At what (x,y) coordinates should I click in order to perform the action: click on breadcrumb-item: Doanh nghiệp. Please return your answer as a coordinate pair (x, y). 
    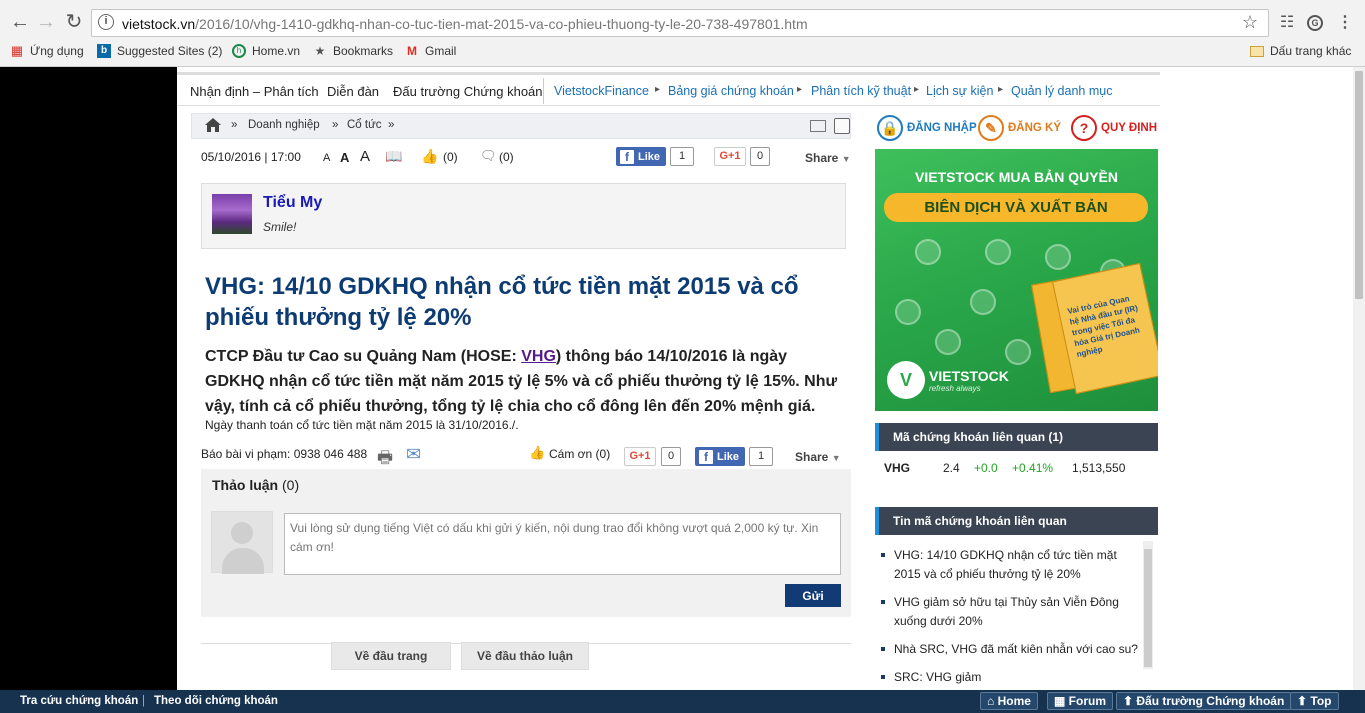
    Looking at the image, I should click on (284, 125).